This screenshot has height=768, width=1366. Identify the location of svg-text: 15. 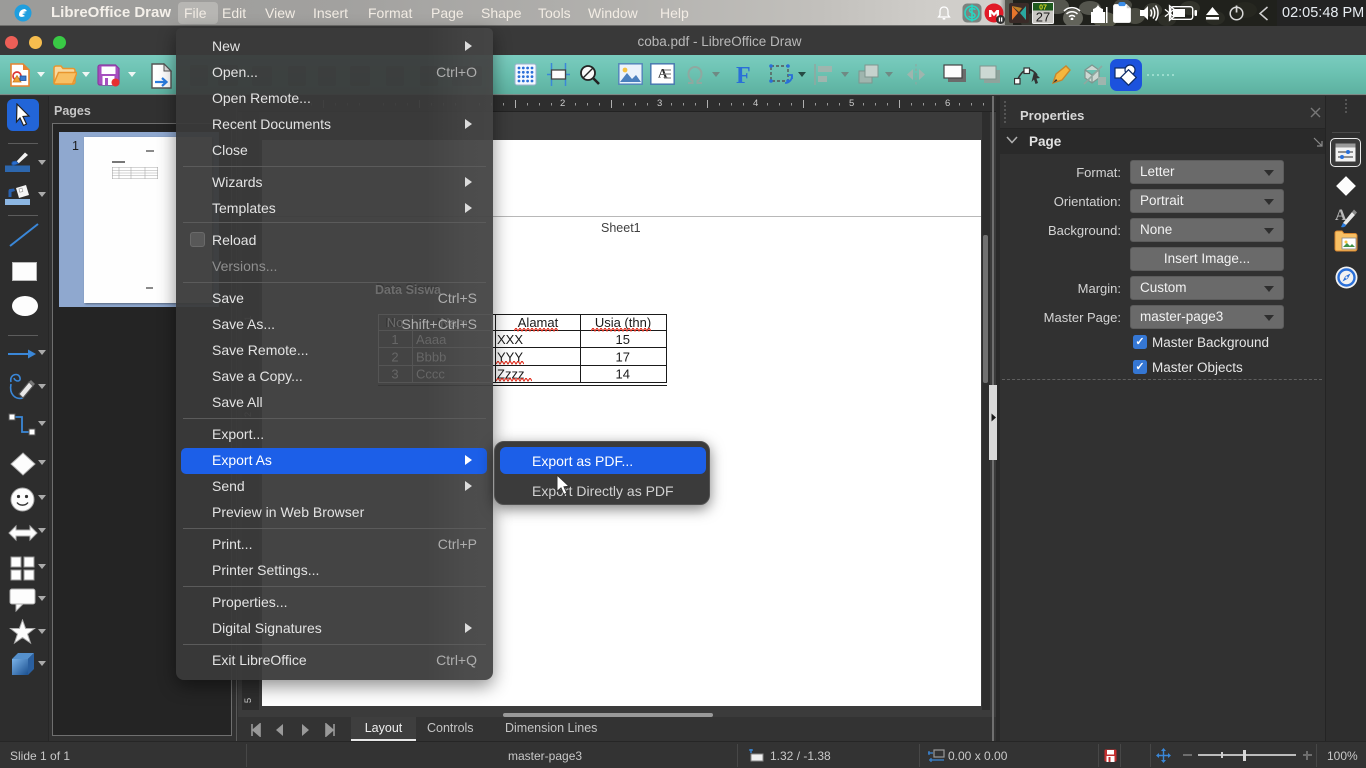
(623, 339).